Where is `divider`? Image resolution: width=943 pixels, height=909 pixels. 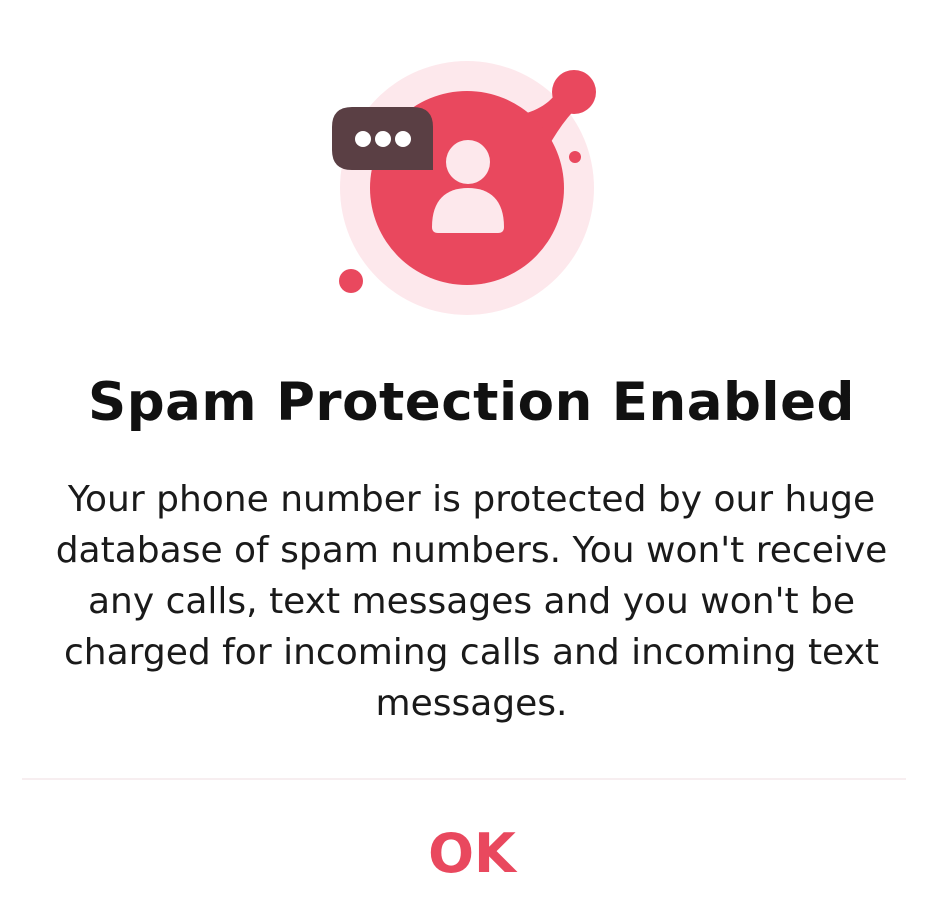
divider is located at coordinates (464, 779).